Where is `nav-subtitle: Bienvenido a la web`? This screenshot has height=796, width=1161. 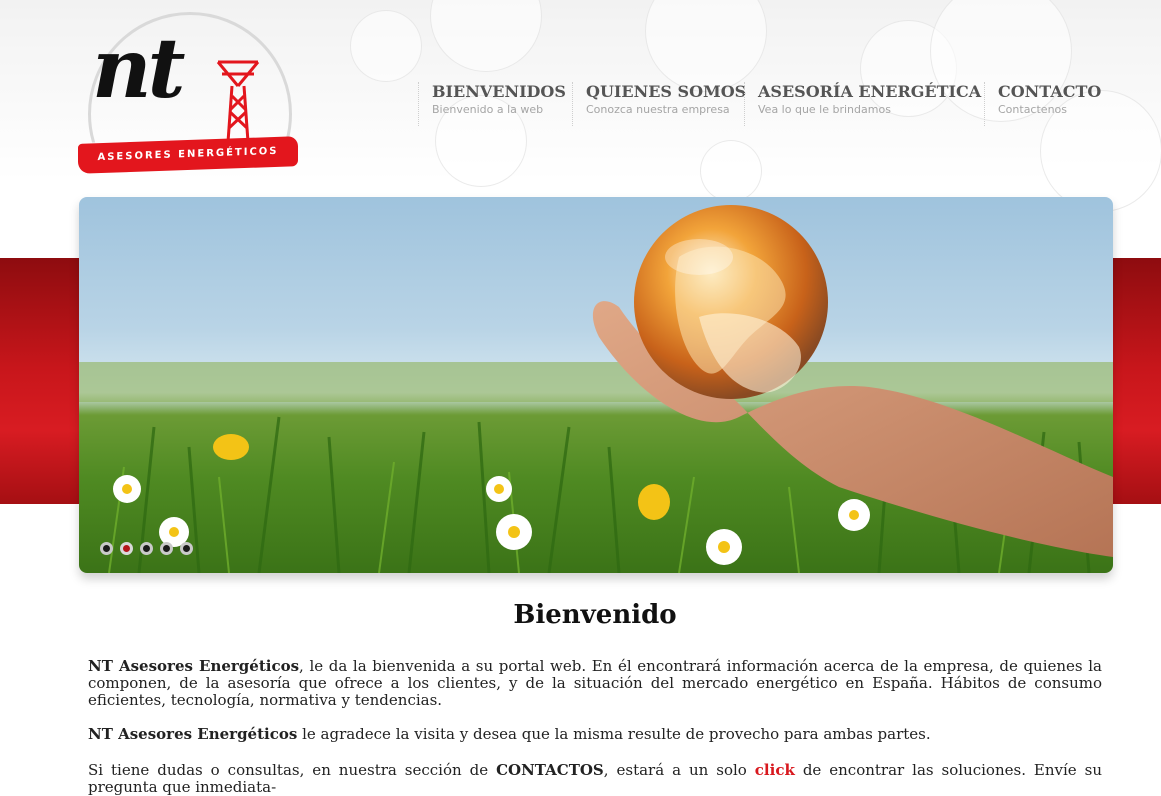 nav-subtitle: Bienvenido a la web is located at coordinates (488, 109).